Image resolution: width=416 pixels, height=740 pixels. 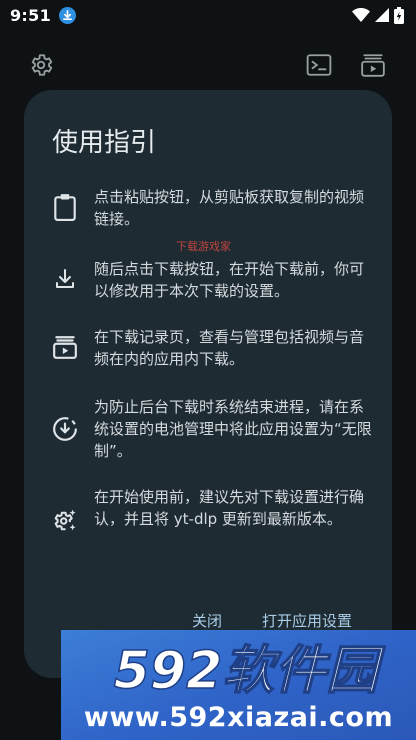 I want to click on download-queue-icon, so click(x=373, y=65).